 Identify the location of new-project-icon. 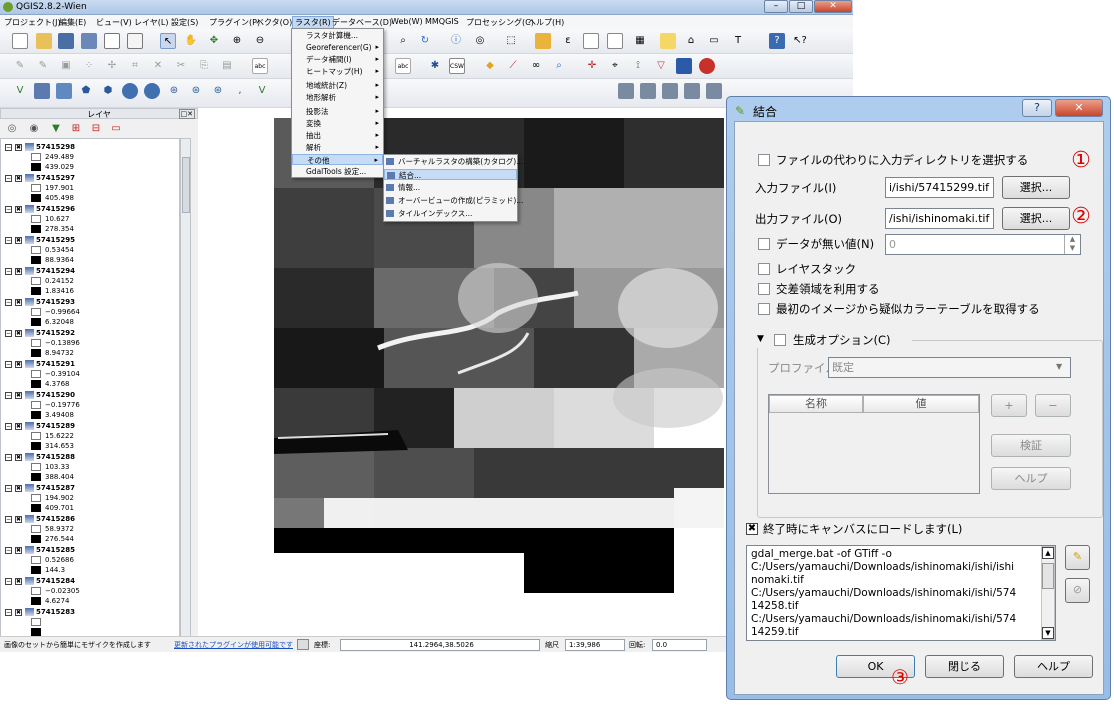
(20, 41).